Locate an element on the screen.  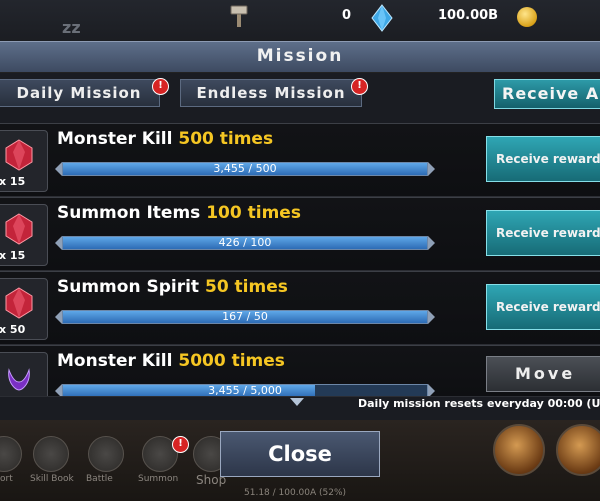
progress-bar: 426 / 100 is located at coordinates (245, 243).